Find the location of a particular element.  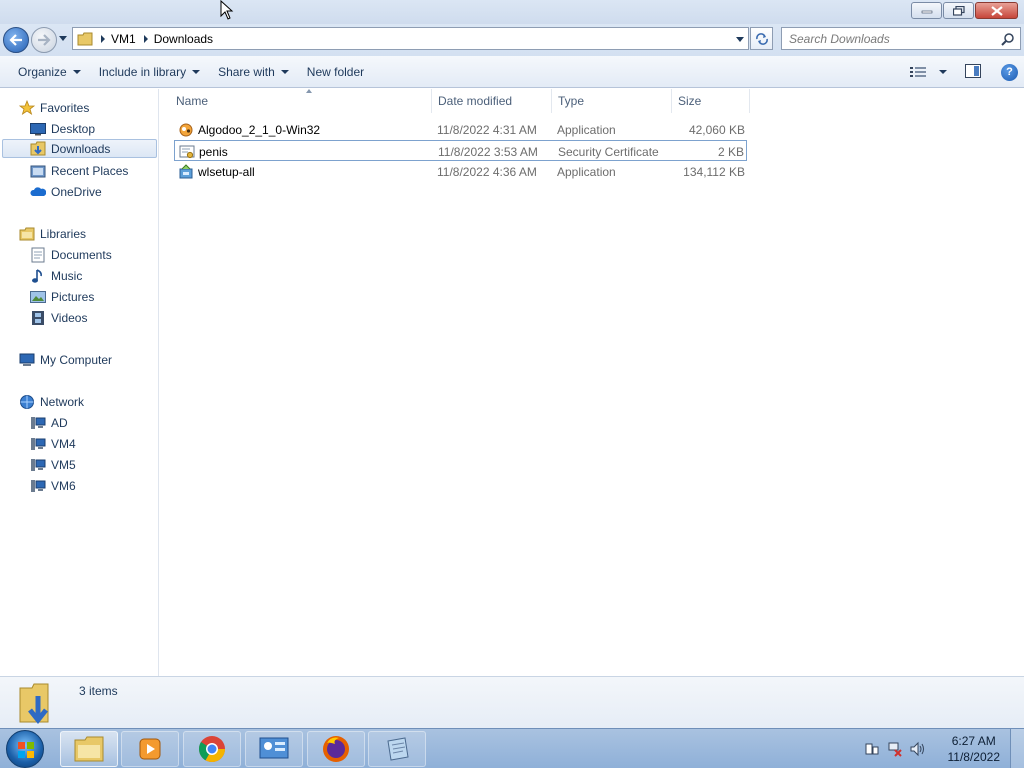

taskbar-control-panel is located at coordinates (274, 749).